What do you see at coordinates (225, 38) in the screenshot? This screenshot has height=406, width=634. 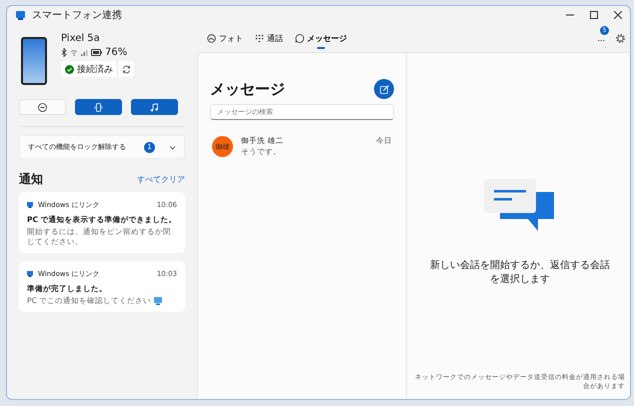 I see `tab: フォト` at bounding box center [225, 38].